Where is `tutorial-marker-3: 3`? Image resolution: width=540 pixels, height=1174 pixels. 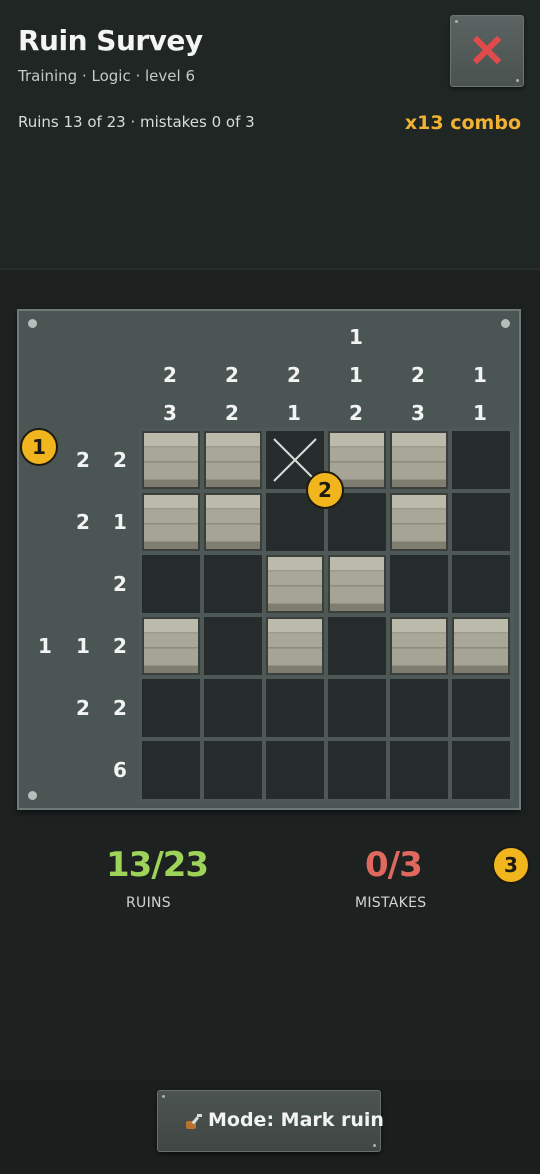 tutorial-marker-3: 3 is located at coordinates (511, 865).